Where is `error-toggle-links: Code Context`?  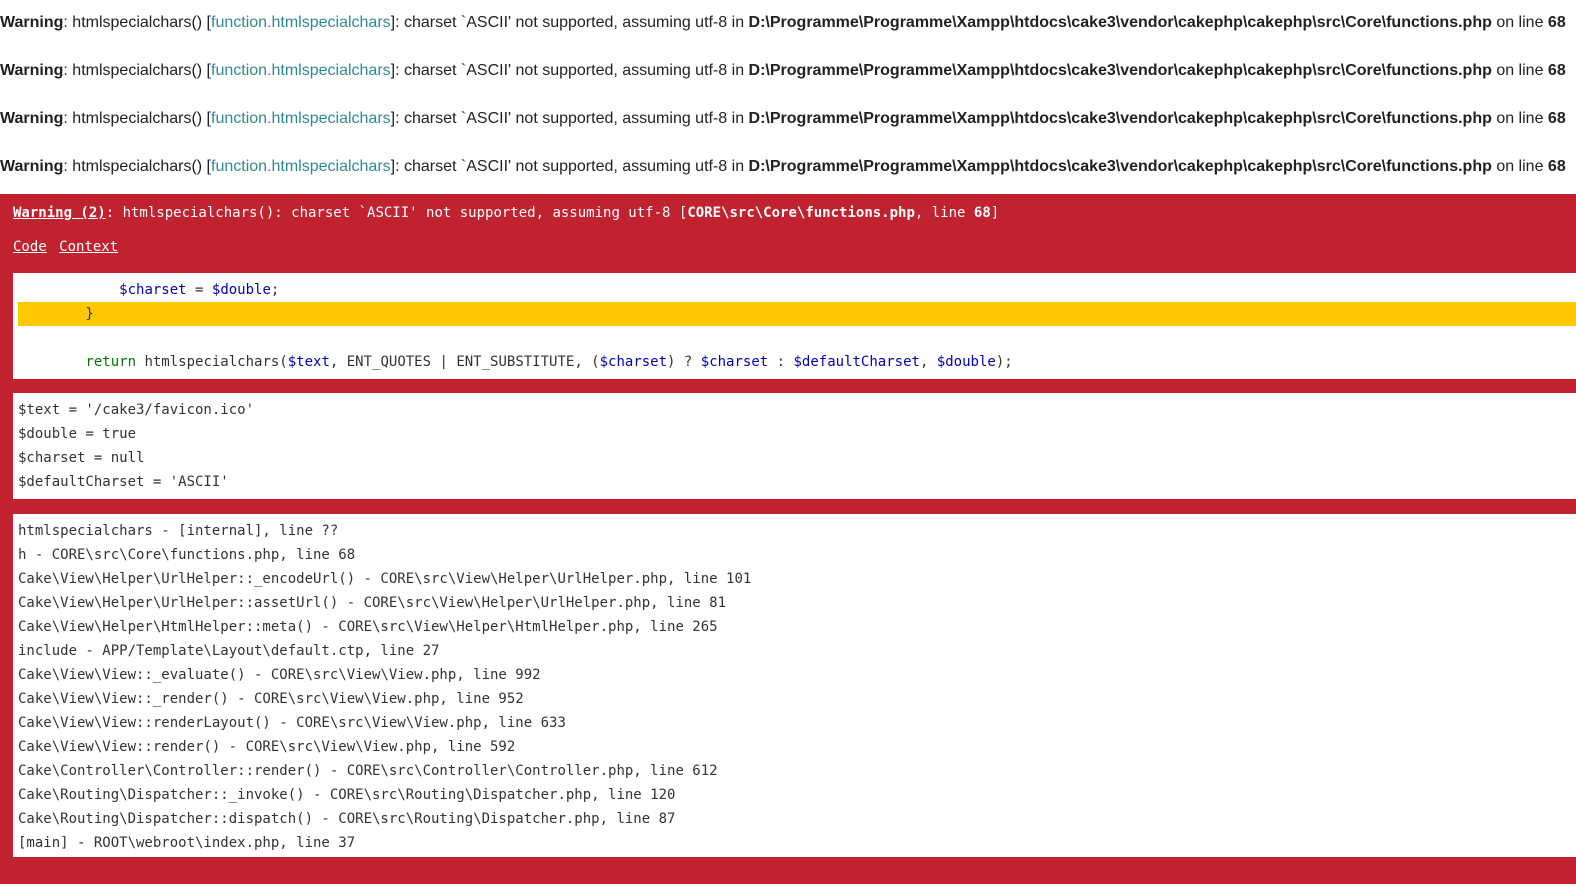
error-toggle-links: Code Context is located at coordinates (67, 247).